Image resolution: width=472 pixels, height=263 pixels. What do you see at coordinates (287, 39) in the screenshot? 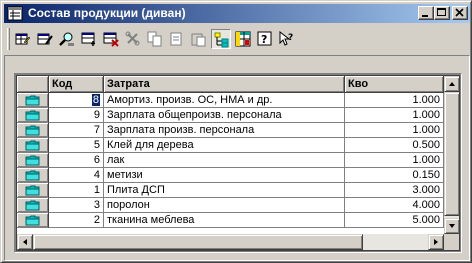
I see `toolbar-button-context-help: ?` at bounding box center [287, 39].